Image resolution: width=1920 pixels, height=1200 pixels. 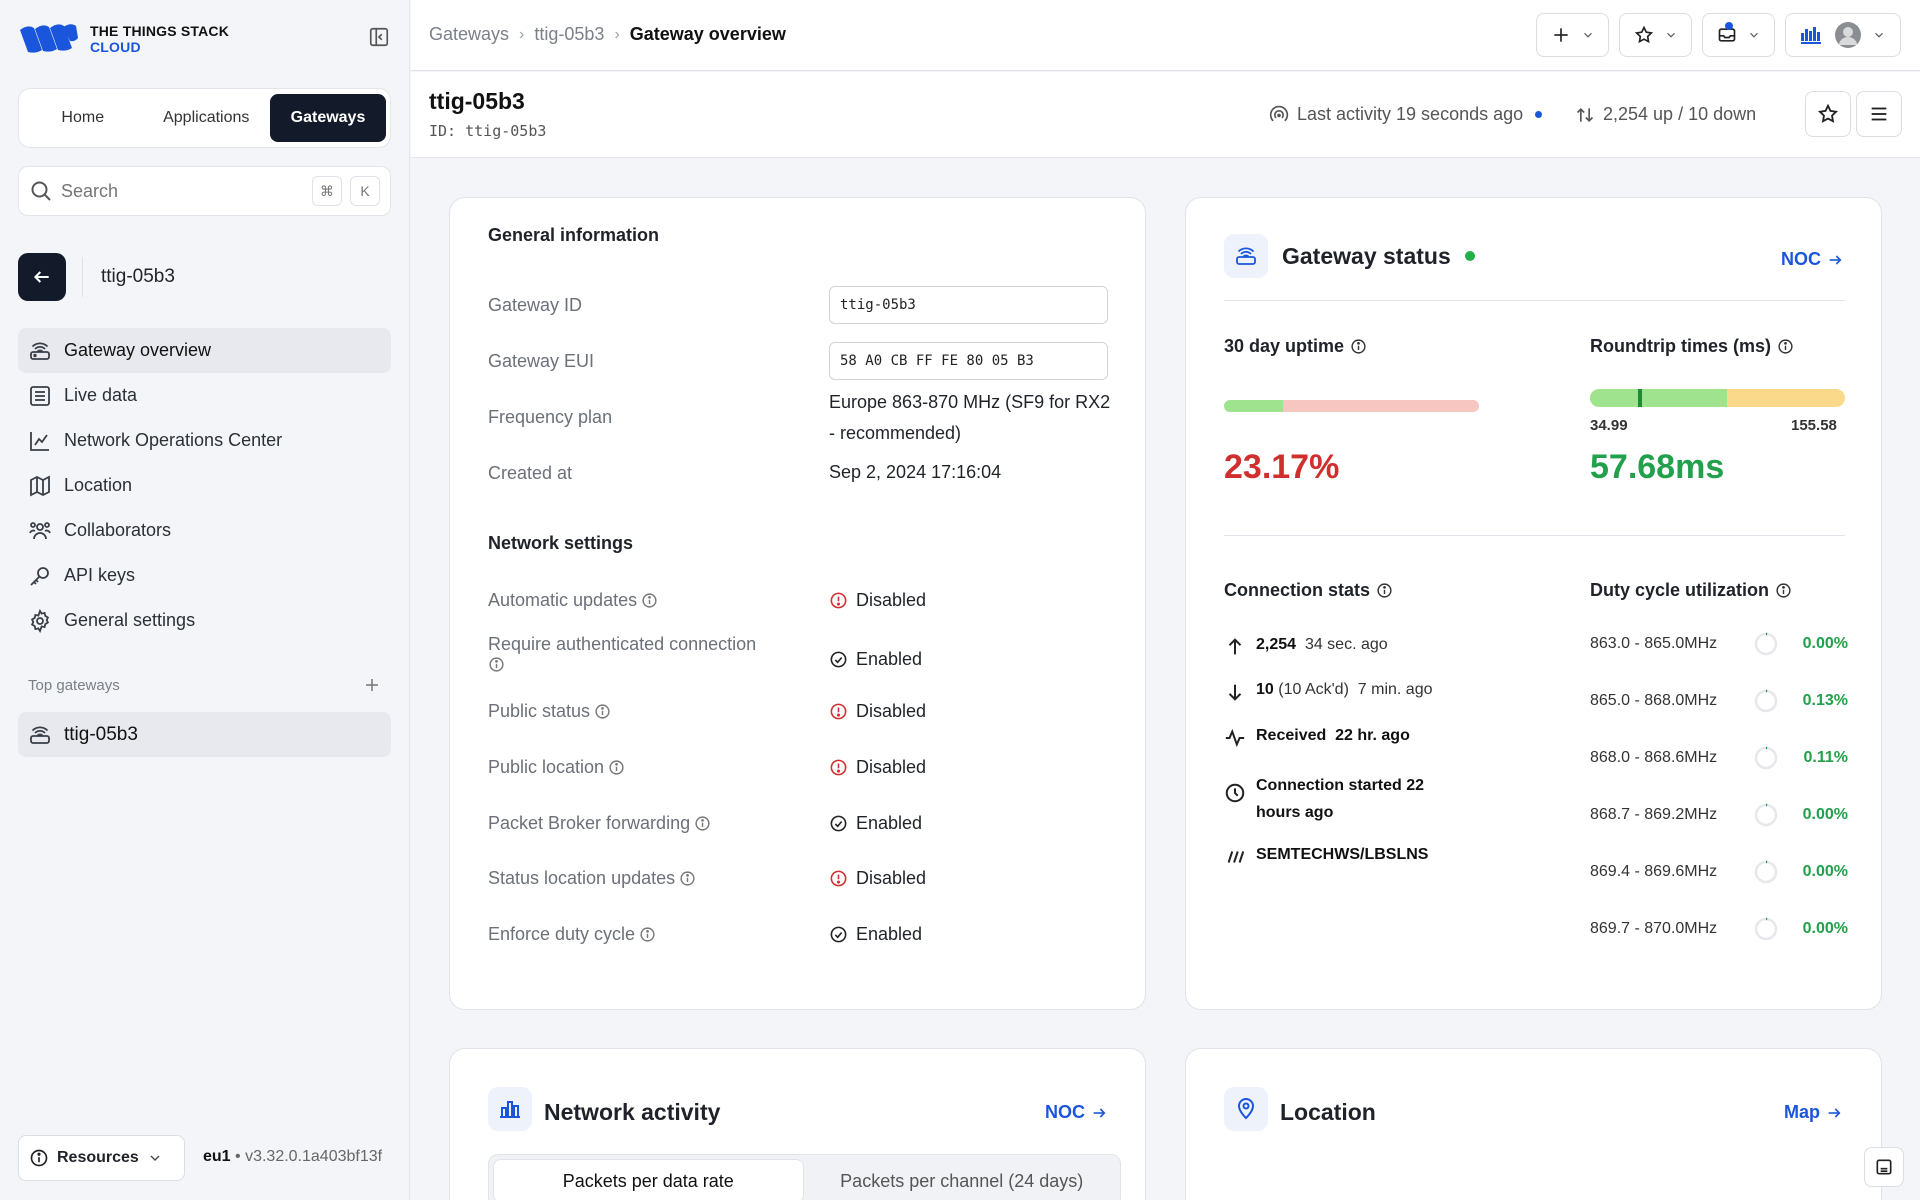 What do you see at coordinates (1328, 692) in the screenshot?
I see `downlink-stat: 10 (10 Ack'd) 7 min. ago` at bounding box center [1328, 692].